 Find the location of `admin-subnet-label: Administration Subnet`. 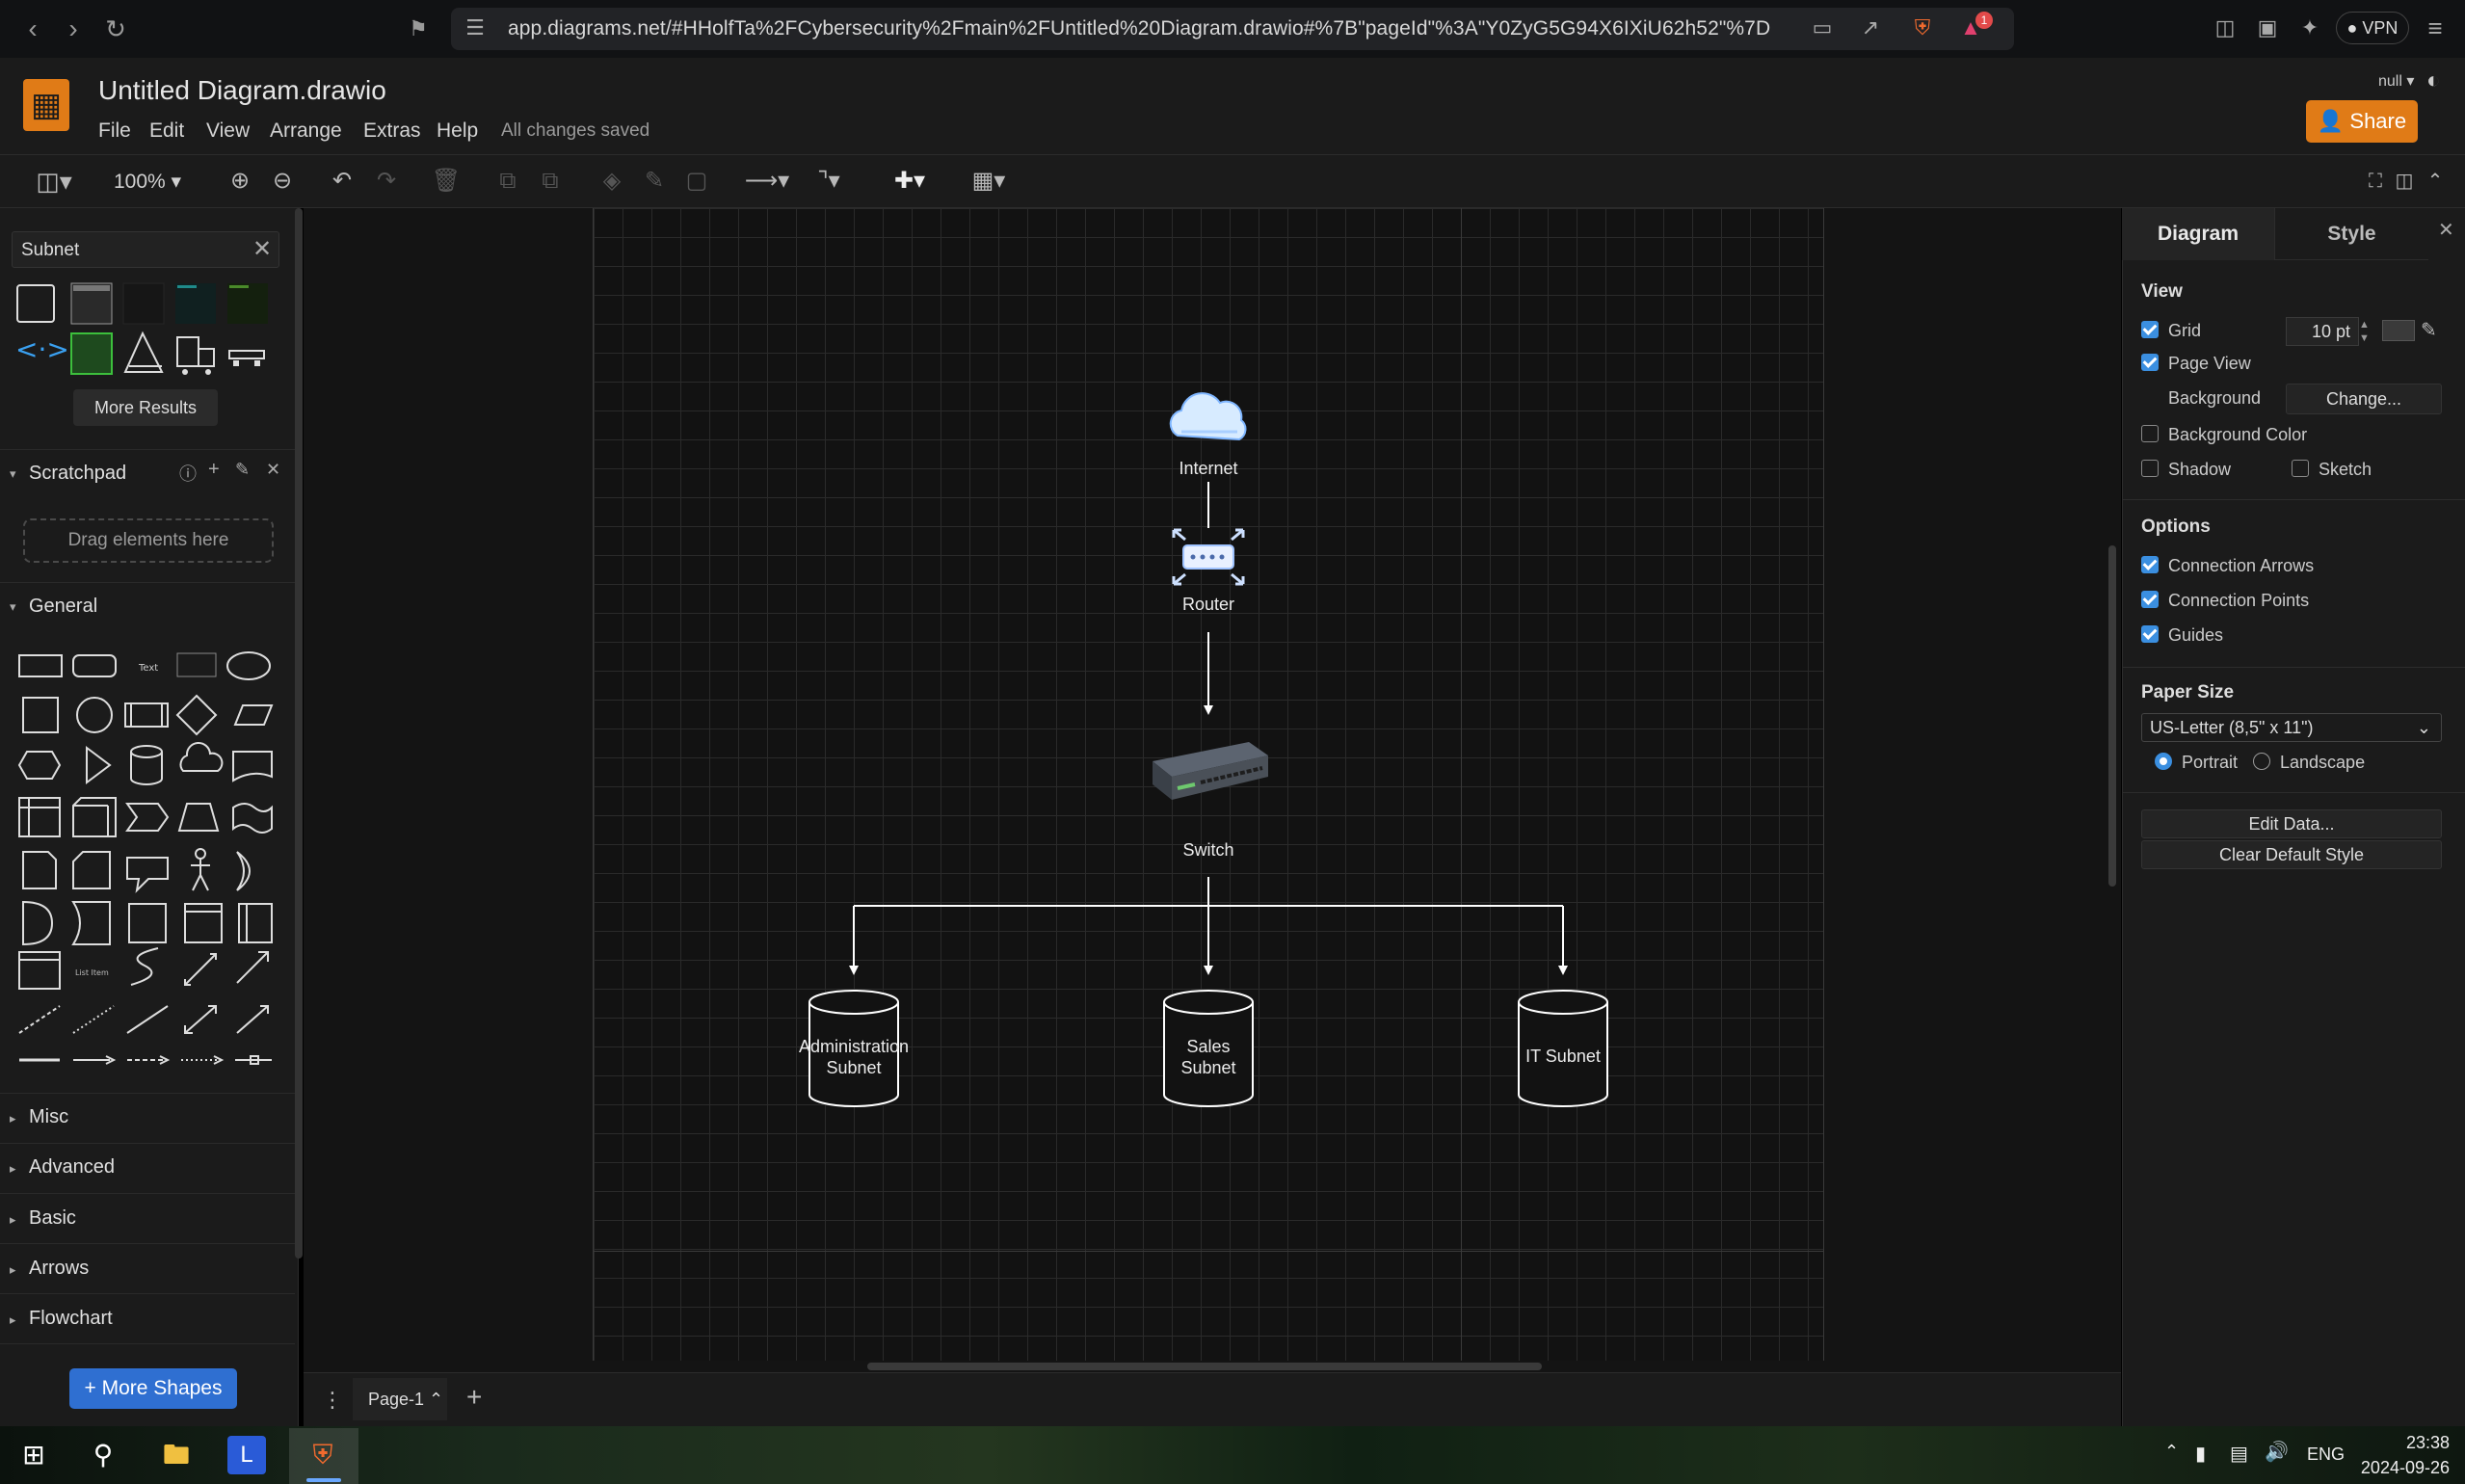

admin-subnet-label: Administration Subnet is located at coordinates (853, 1057).